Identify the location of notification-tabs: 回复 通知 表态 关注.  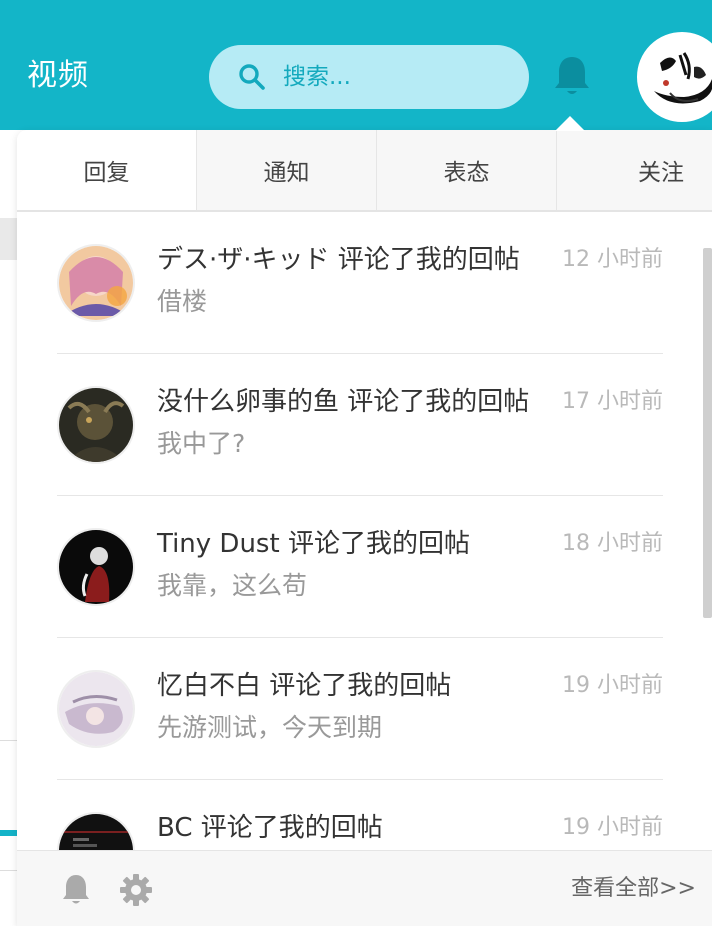
(364, 171).